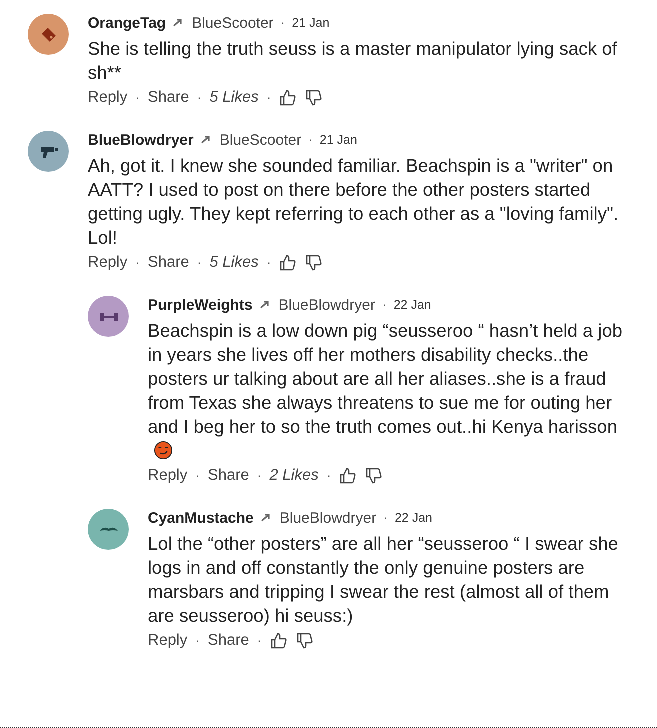  What do you see at coordinates (384, 580) in the screenshot?
I see `comment-text: Lol the “other posters” are all her “seusseroo “ I swear she logs in and off constantly the only genuine posters are marsbars and tripping I swear the rest (almost all of them are seusseroo) hi seuss:)` at bounding box center [384, 580].